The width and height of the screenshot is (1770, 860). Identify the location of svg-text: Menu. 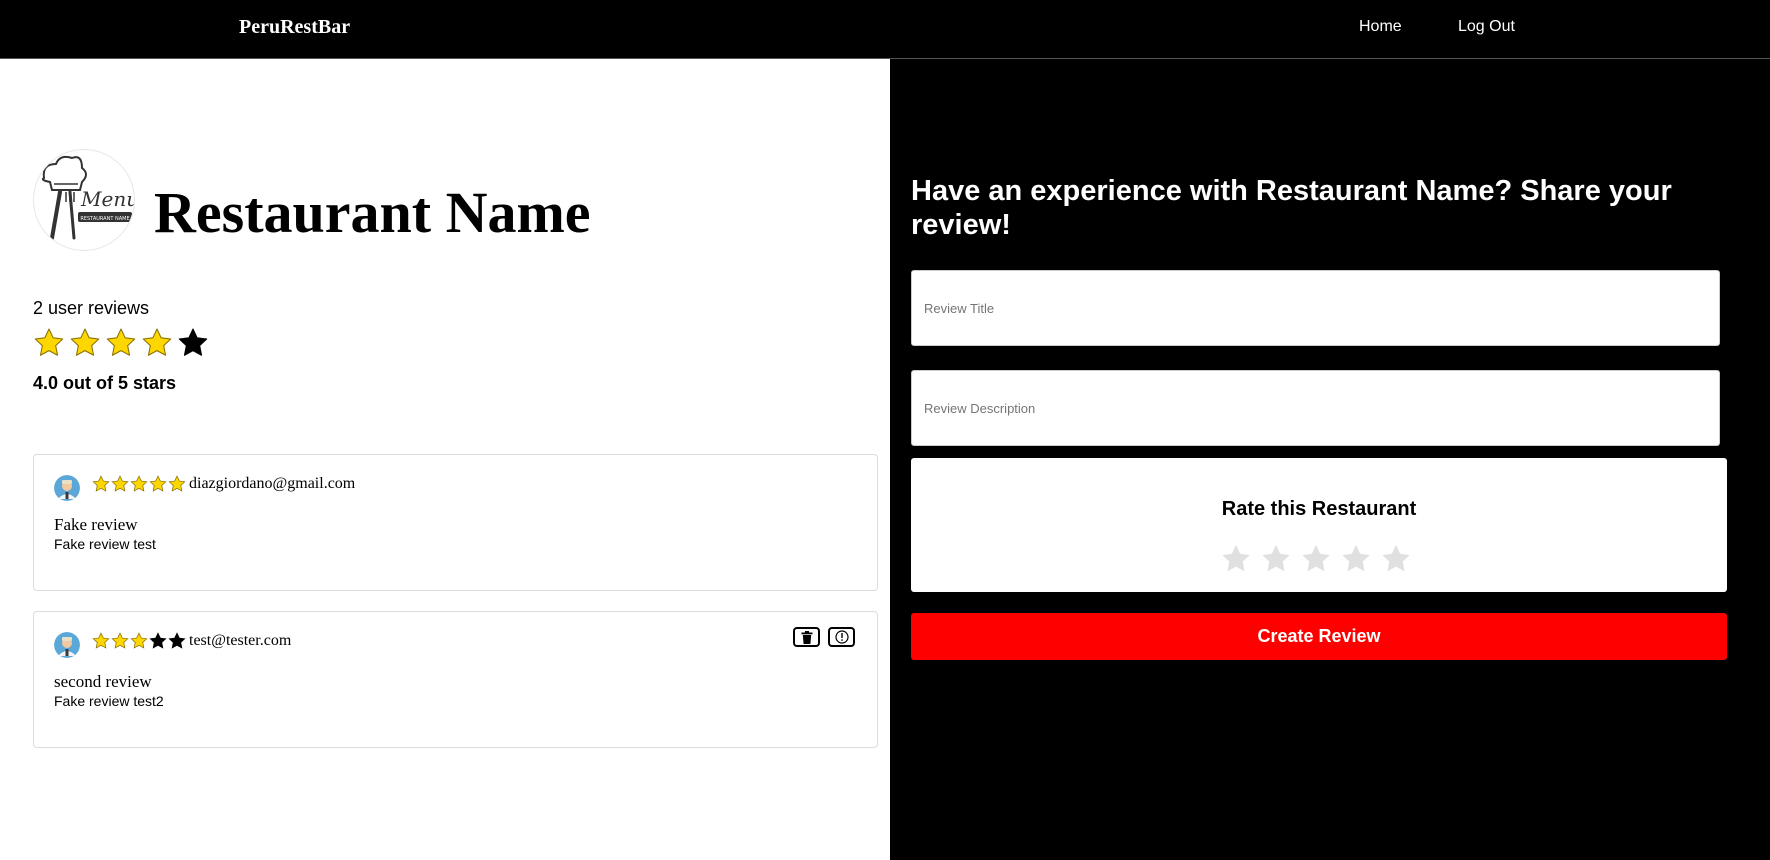
(107, 199).